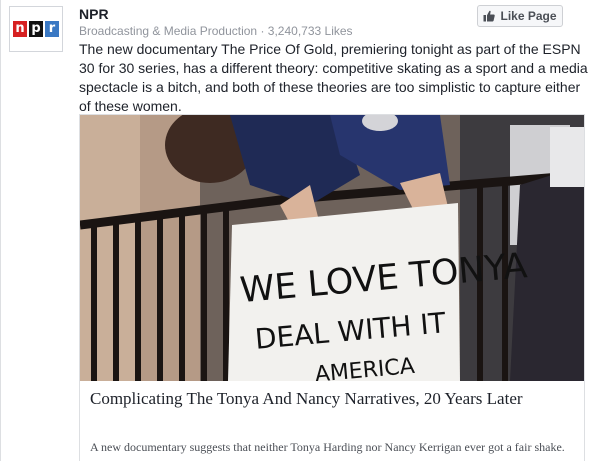 This screenshot has height=461, width=600. Describe the element at coordinates (528, 16) in the screenshot. I see `like-page-label: Like Page` at that location.